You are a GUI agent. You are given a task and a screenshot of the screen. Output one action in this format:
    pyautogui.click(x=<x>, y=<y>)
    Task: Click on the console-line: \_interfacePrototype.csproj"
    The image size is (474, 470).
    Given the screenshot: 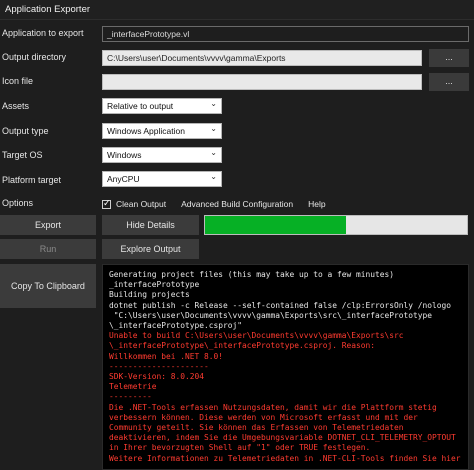 What is the action you would take?
    pyautogui.click(x=176, y=326)
    